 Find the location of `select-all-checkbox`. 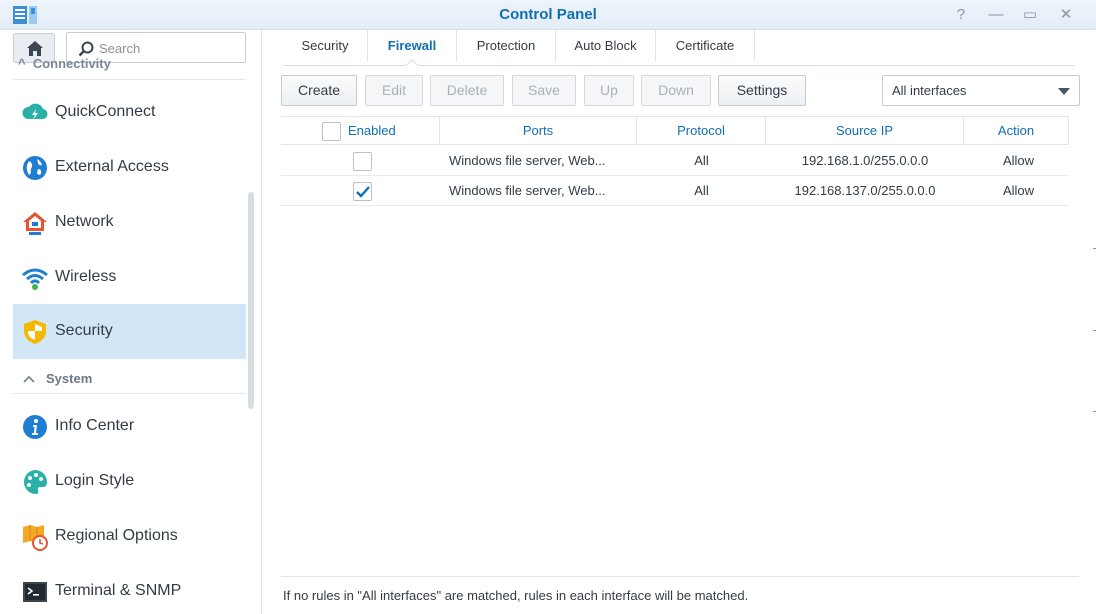

select-all-checkbox is located at coordinates (331, 131).